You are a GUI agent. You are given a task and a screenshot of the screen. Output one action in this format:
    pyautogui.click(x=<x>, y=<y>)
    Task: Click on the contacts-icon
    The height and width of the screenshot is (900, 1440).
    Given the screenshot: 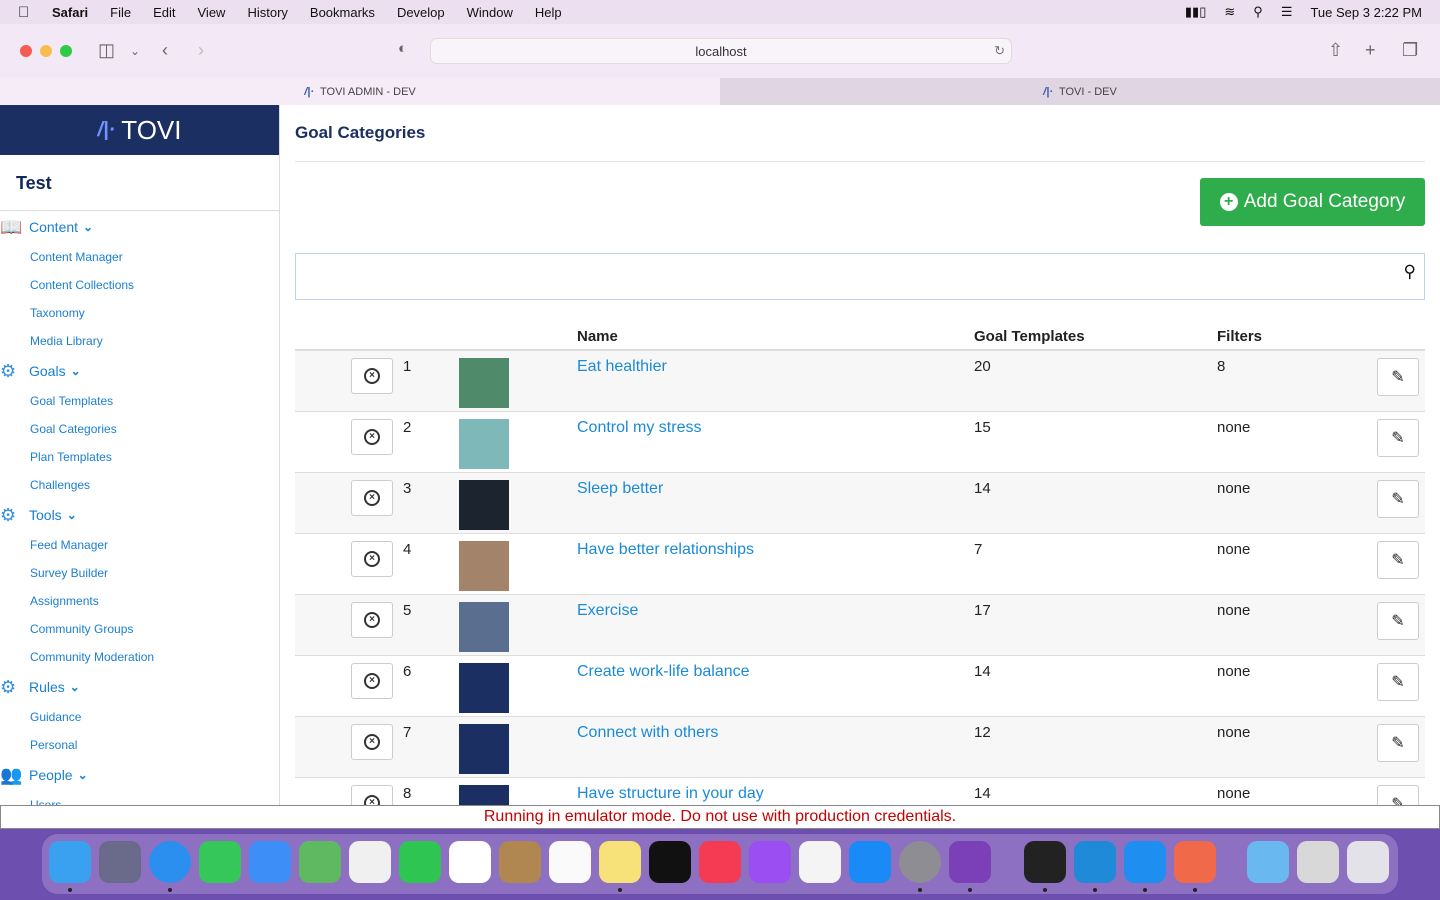 What is the action you would take?
    pyautogui.click(x=520, y=862)
    